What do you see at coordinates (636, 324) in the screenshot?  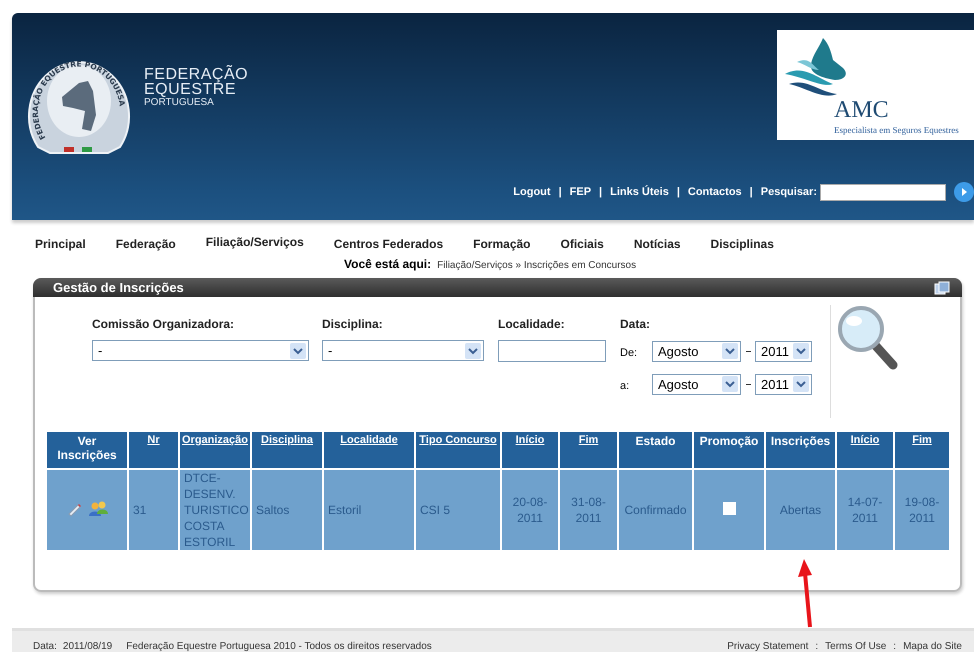 I see `filter-label: Data:` at bounding box center [636, 324].